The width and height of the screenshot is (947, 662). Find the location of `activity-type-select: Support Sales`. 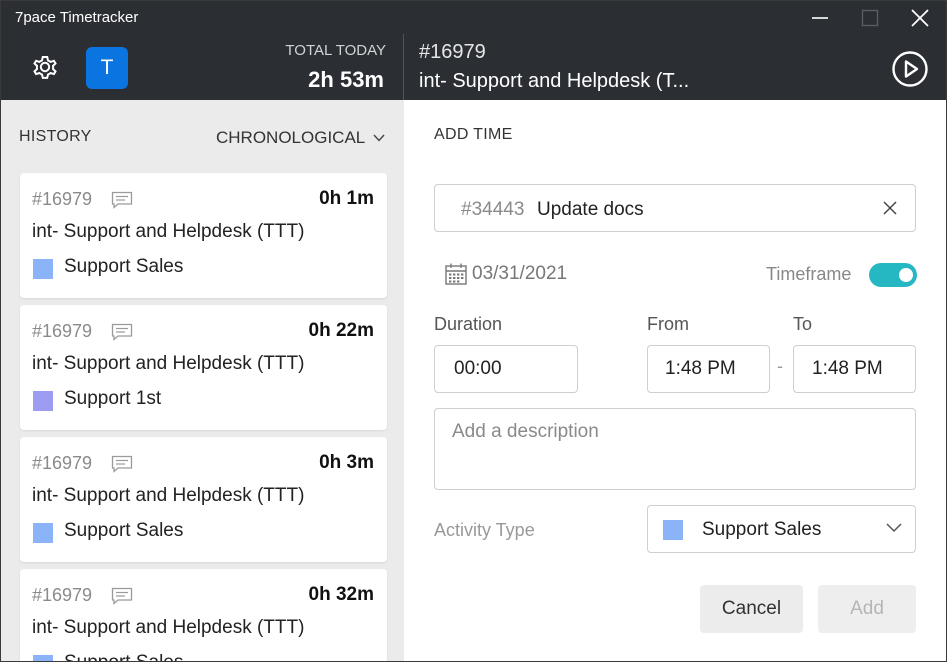

activity-type-select: Support Sales is located at coordinates (781, 529).